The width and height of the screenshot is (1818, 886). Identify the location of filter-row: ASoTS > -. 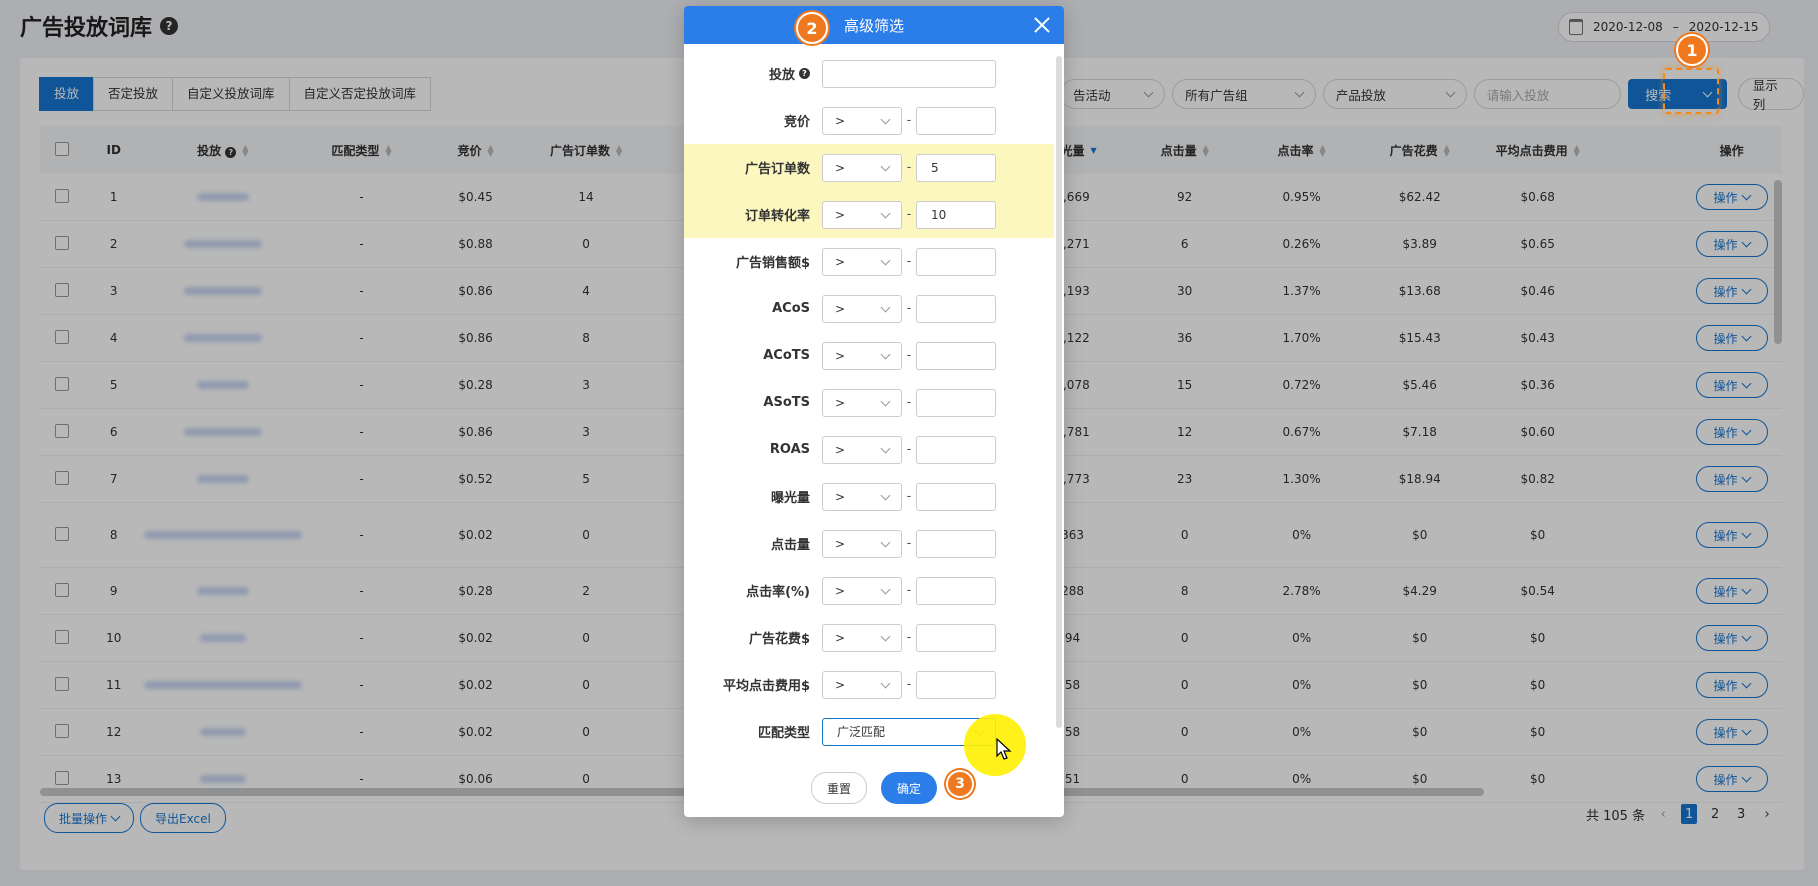
(869, 402).